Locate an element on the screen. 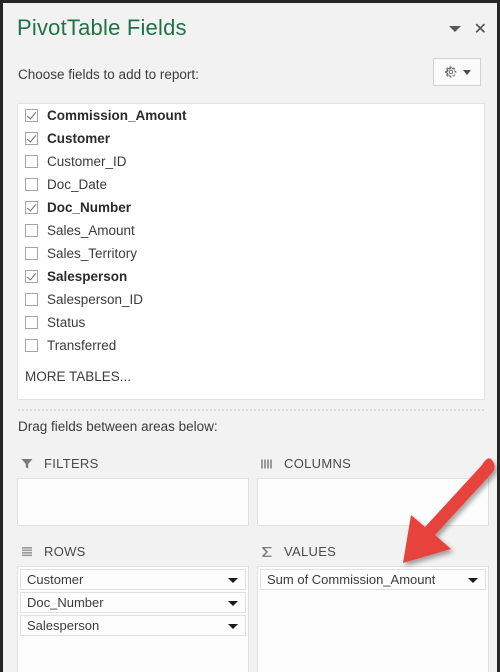 The width and height of the screenshot is (500, 672). field-list-item-label: Salesperson is located at coordinates (87, 276).